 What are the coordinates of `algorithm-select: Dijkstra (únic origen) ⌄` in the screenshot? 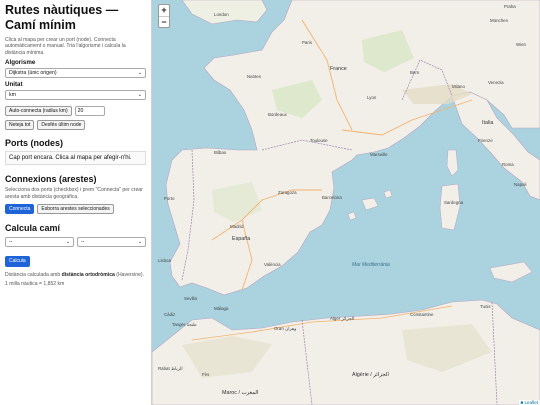 It's located at (75, 73).